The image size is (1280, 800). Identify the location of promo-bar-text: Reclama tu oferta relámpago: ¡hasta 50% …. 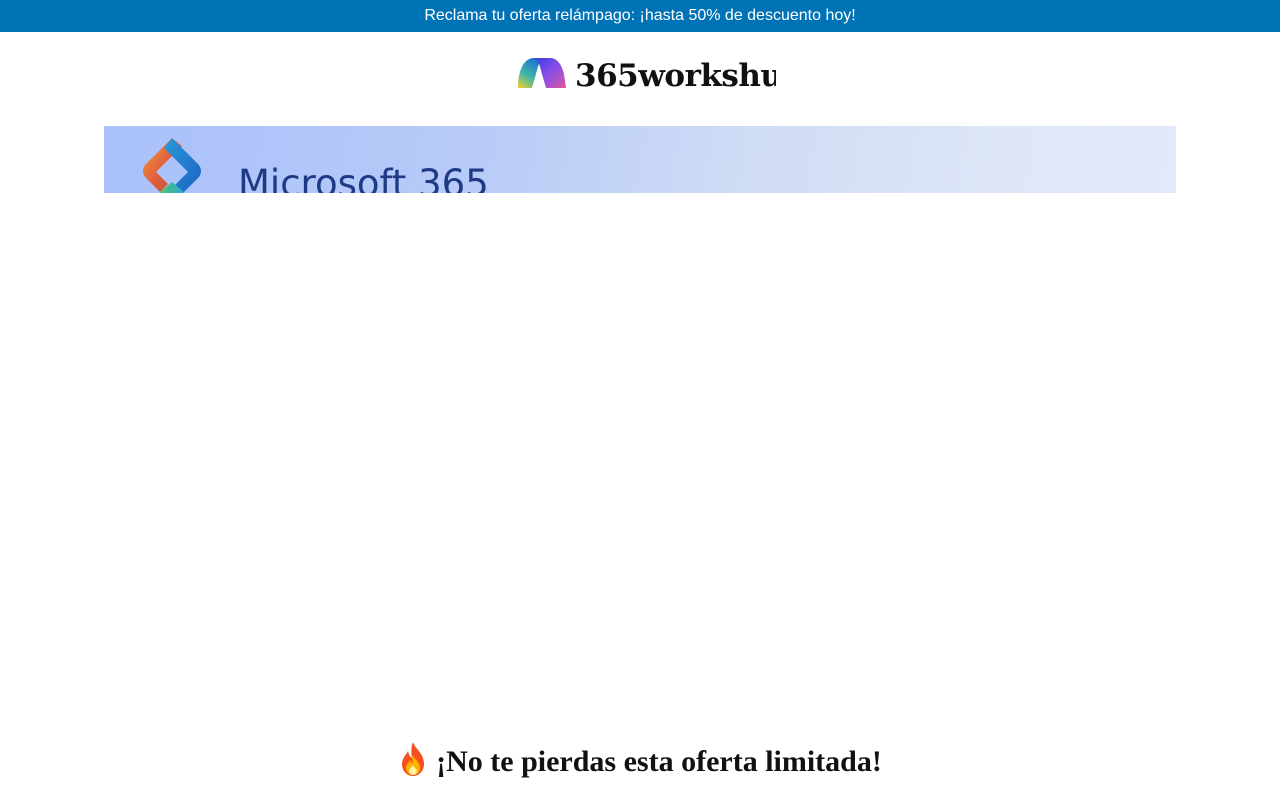
(640, 15).